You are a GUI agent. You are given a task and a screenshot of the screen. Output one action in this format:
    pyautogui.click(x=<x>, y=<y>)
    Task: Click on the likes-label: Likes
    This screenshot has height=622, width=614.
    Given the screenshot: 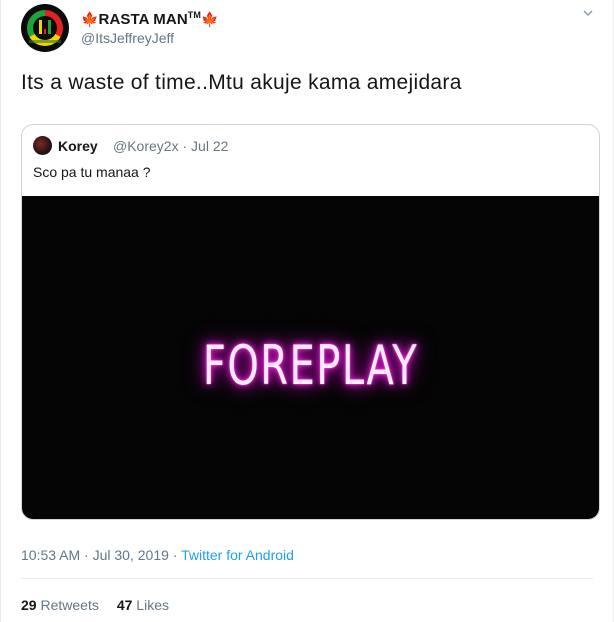 What is the action you would take?
    pyautogui.click(x=152, y=605)
    